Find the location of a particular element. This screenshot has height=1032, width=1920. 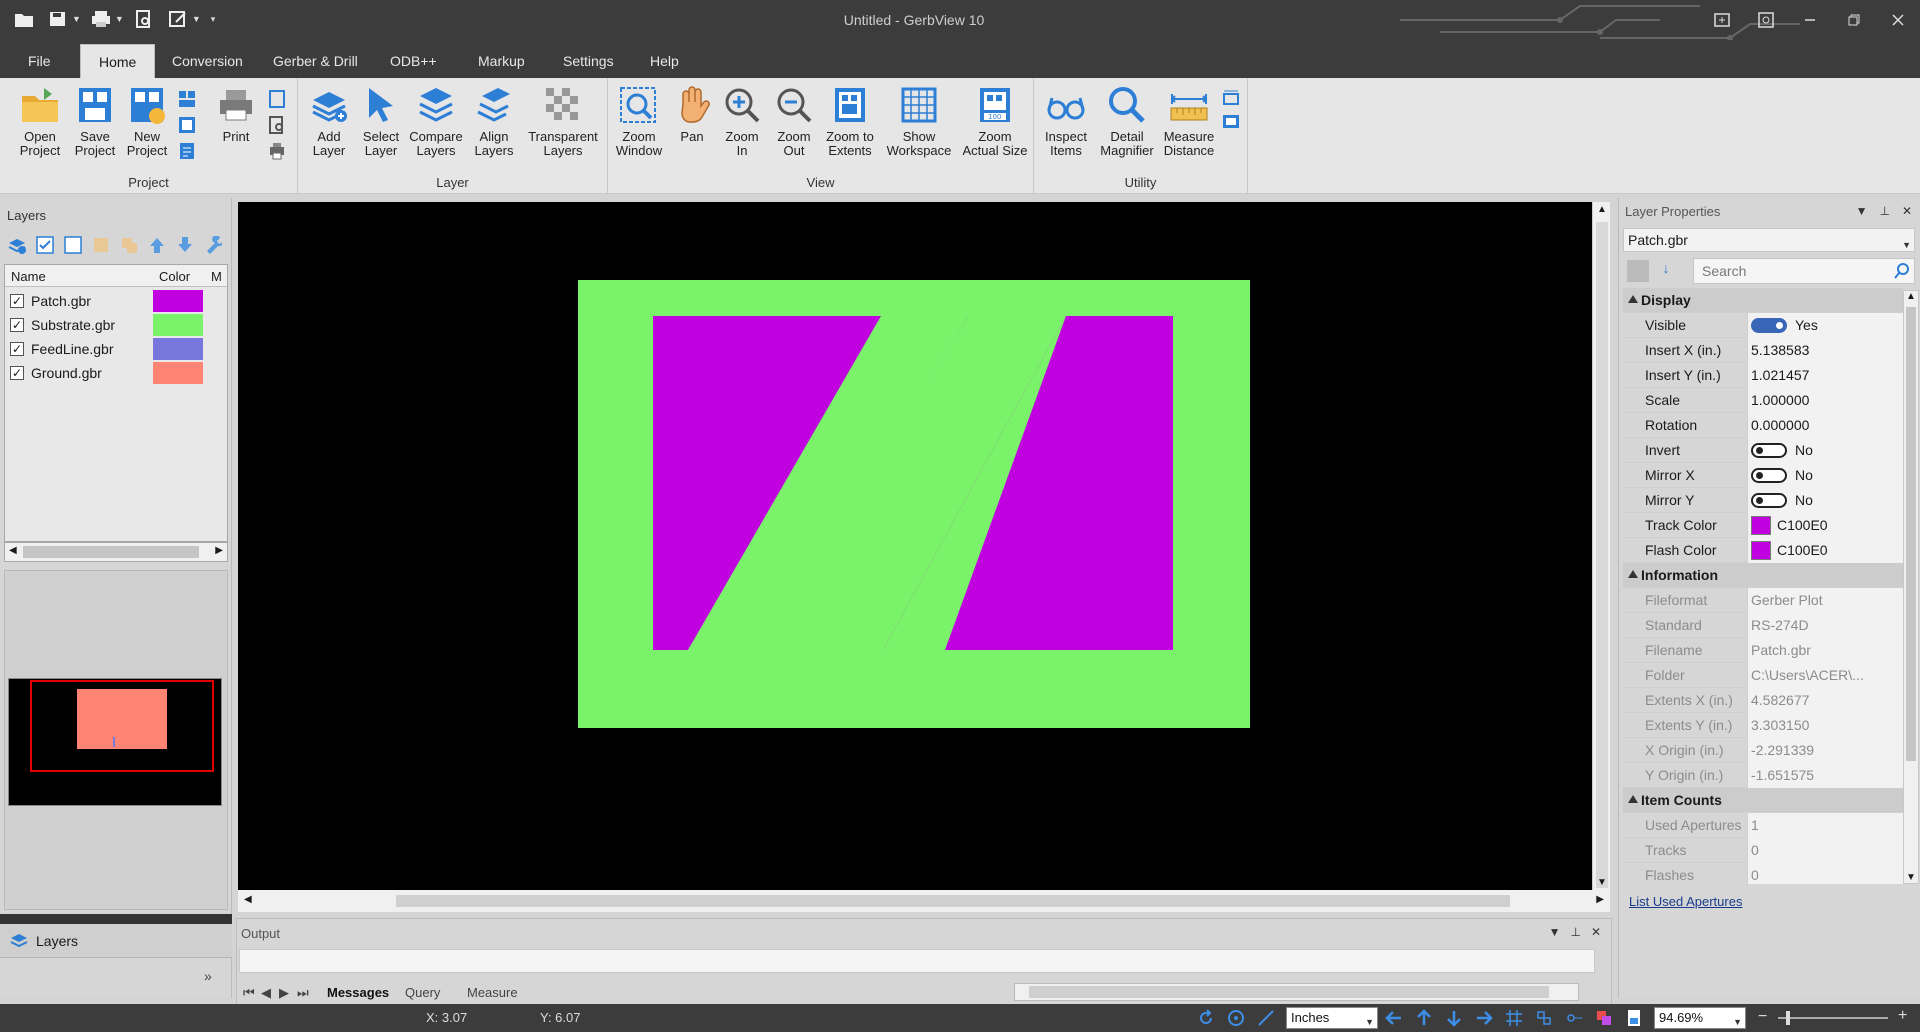

align-layers-button: Align Layers is located at coordinates (494, 121).